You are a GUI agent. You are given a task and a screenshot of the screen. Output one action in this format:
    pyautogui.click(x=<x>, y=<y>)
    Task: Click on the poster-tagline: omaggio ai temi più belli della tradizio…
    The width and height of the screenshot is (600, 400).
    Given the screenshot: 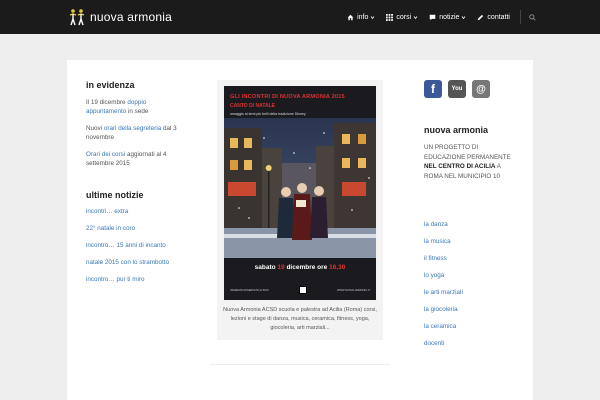 What is the action you would take?
    pyautogui.click(x=268, y=114)
    